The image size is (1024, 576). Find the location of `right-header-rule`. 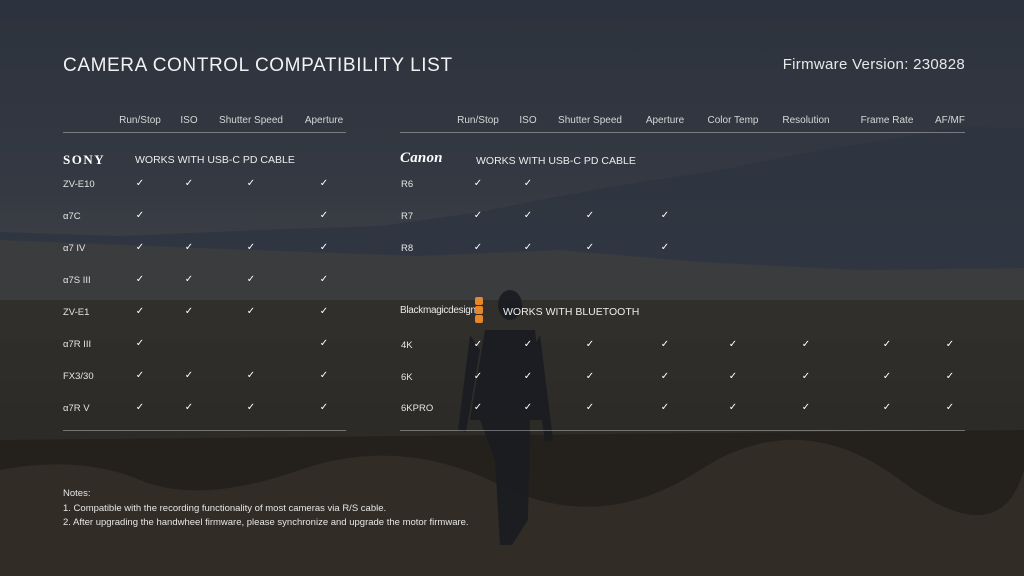

right-header-rule is located at coordinates (682, 132).